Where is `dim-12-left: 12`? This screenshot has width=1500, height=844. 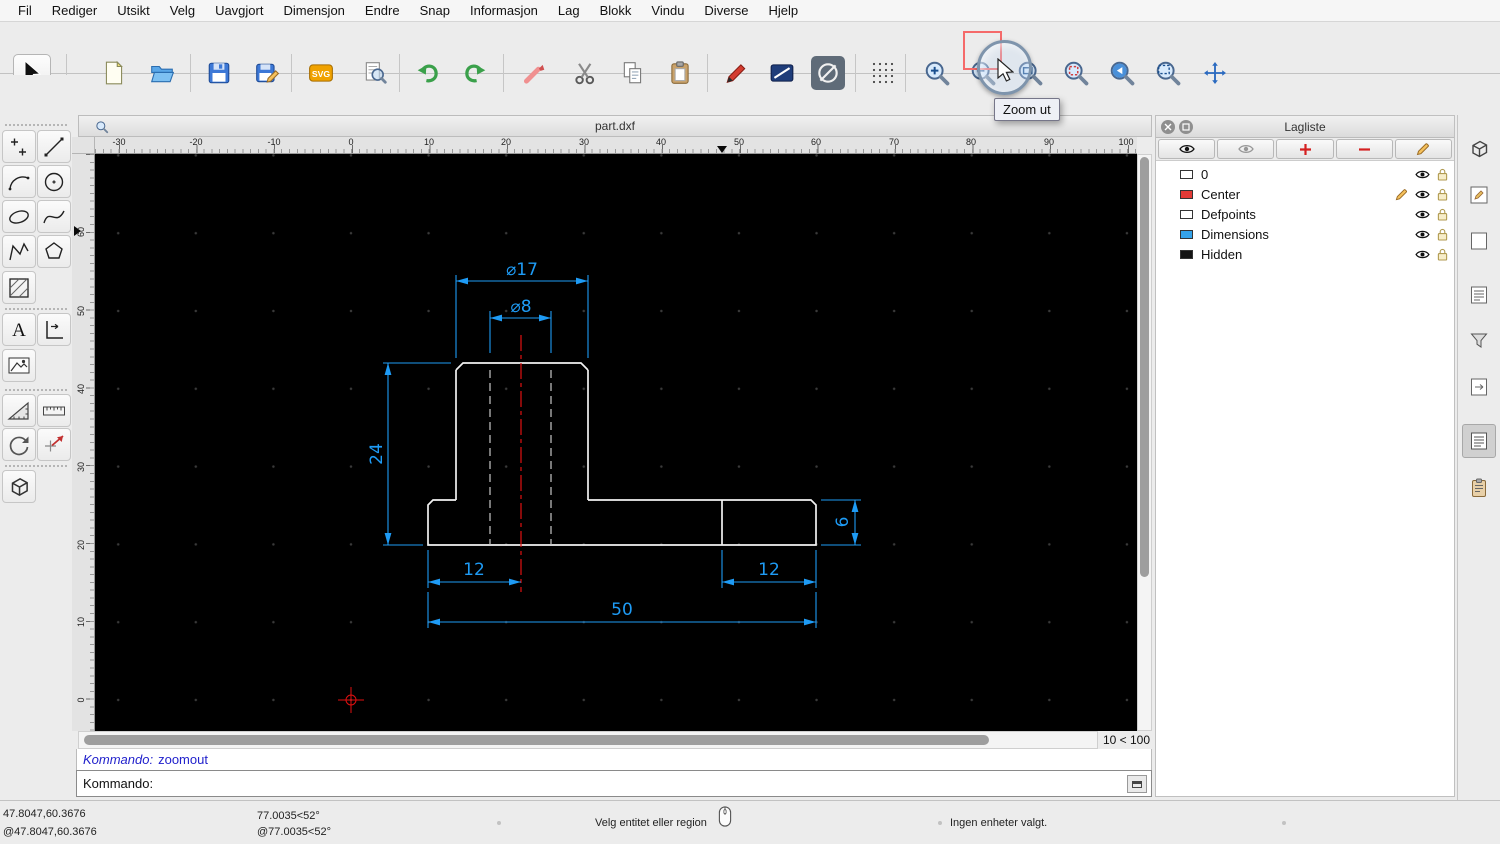 dim-12-left: 12 is located at coordinates (474, 569).